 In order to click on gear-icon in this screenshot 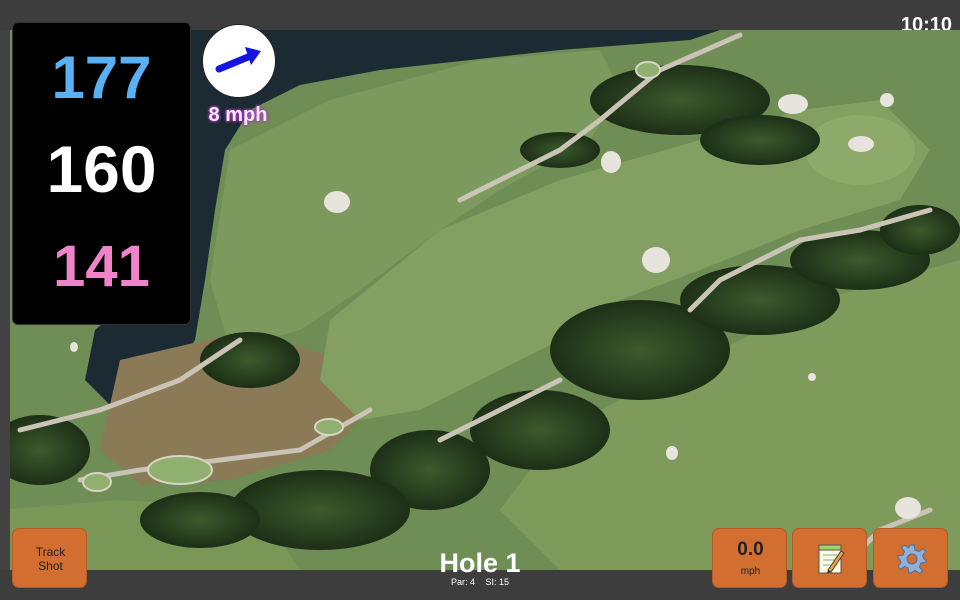, I will do `click(911, 559)`.